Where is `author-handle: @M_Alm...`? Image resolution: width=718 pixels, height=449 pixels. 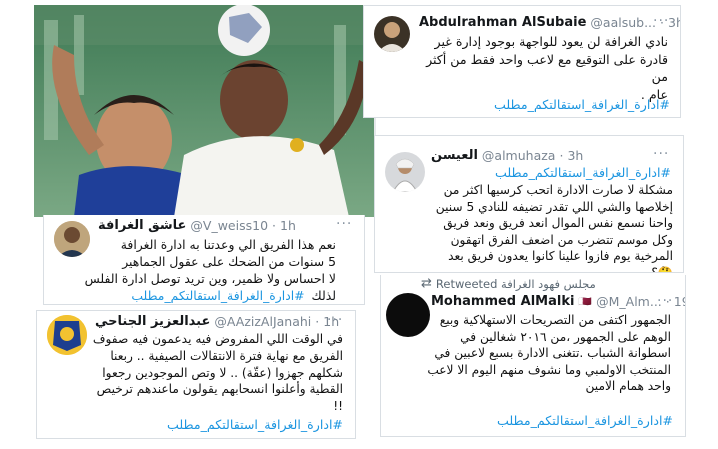
author-handle: @M_Alm... is located at coordinates (629, 301).